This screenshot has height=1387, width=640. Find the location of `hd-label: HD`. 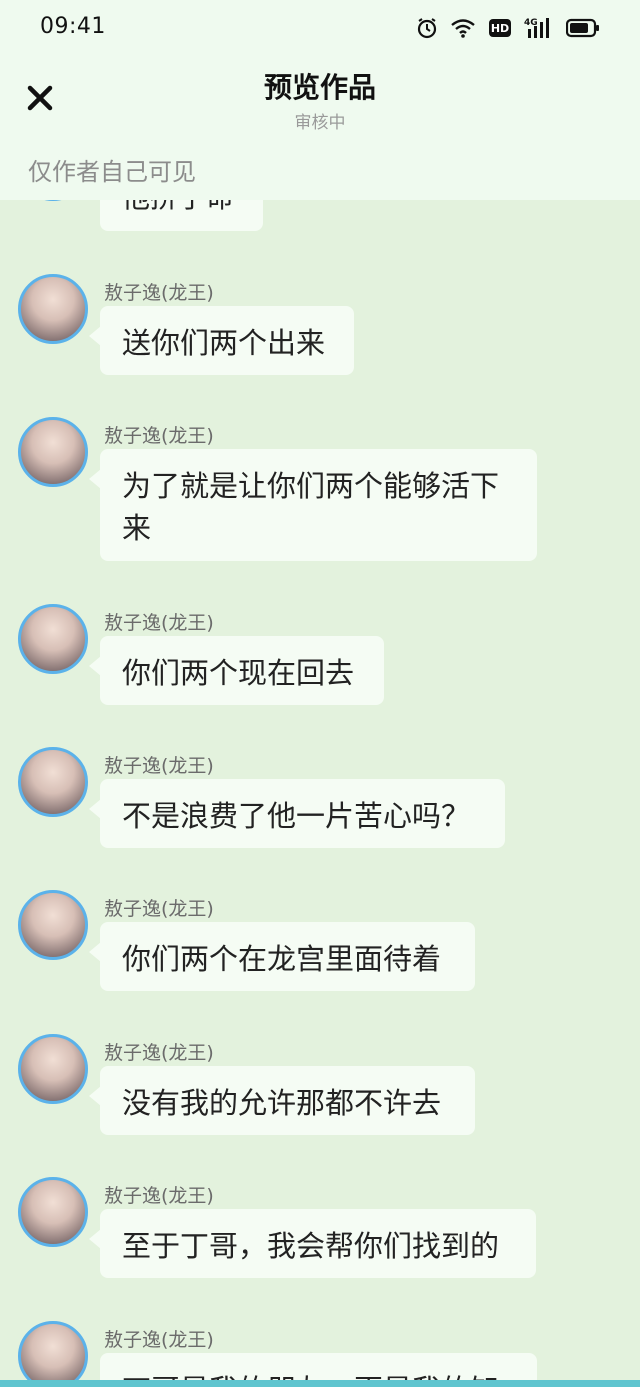

hd-label: HD is located at coordinates (500, 28).